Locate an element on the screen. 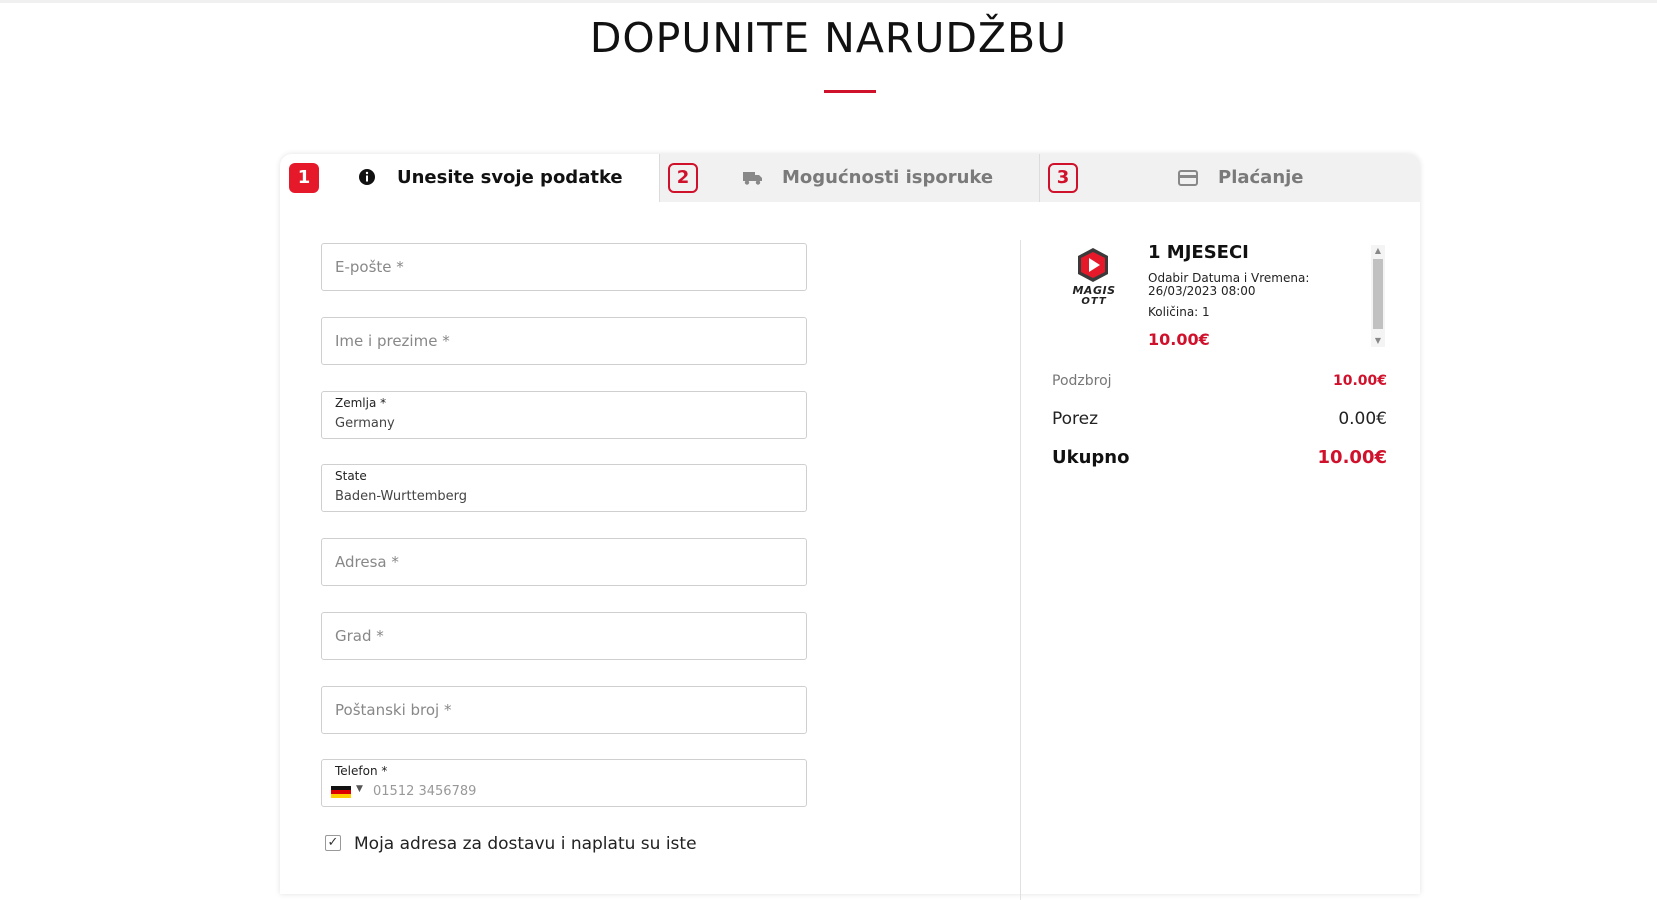  scroll-thumb is located at coordinates (1378, 294).